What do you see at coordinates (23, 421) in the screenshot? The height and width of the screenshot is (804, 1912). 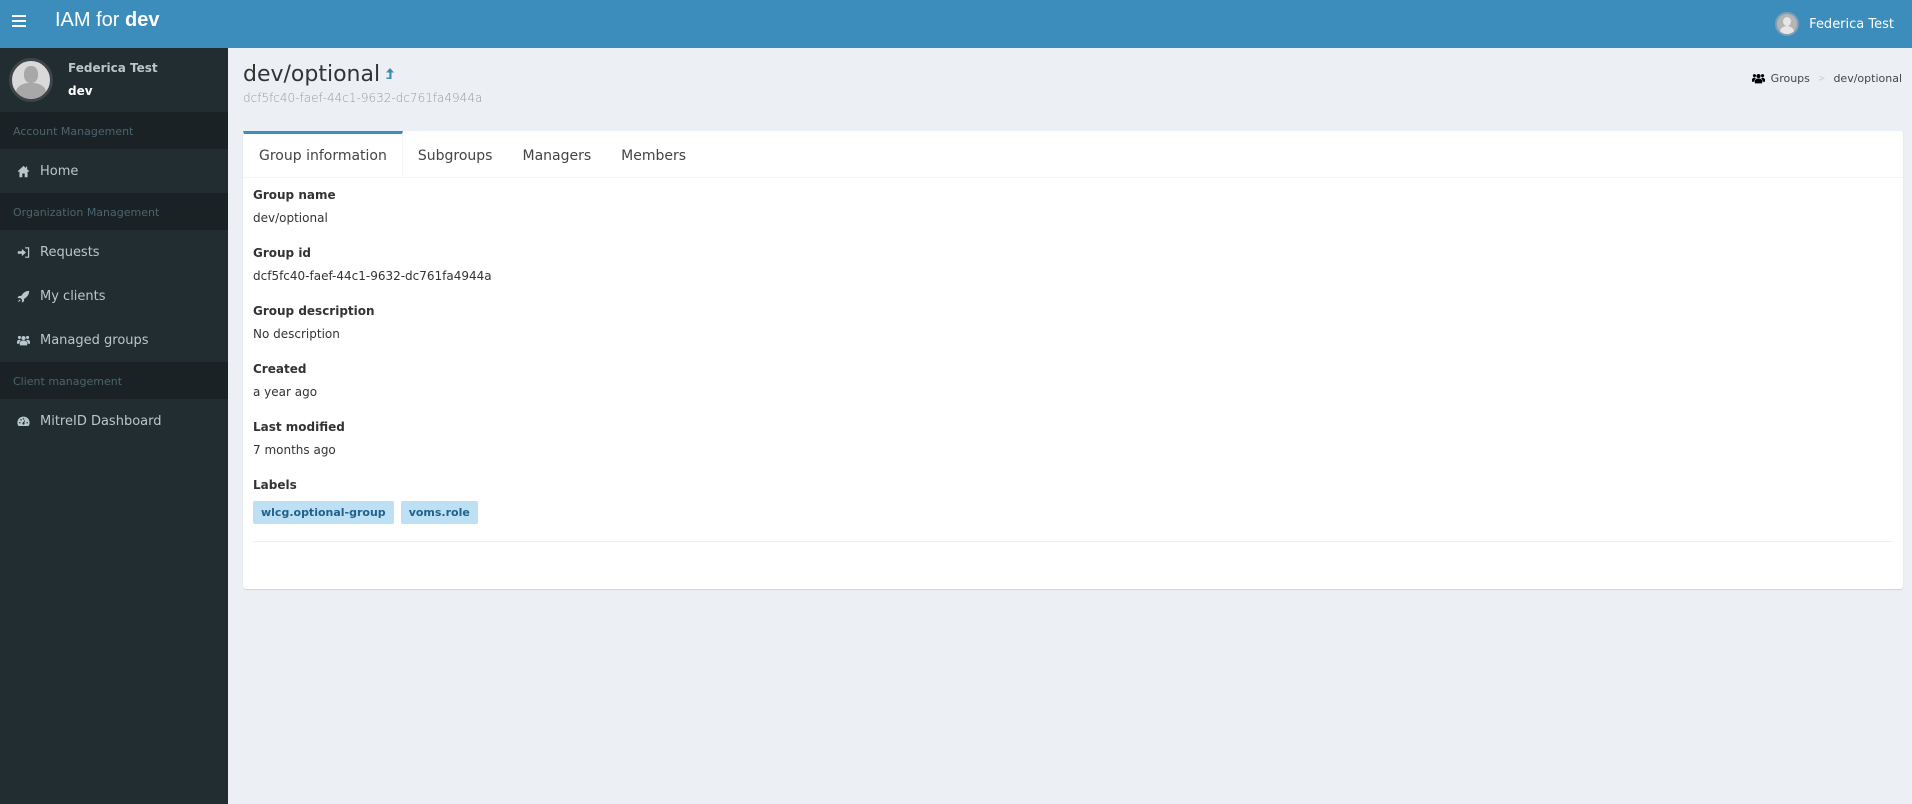 I see `dashboard-icon` at bounding box center [23, 421].